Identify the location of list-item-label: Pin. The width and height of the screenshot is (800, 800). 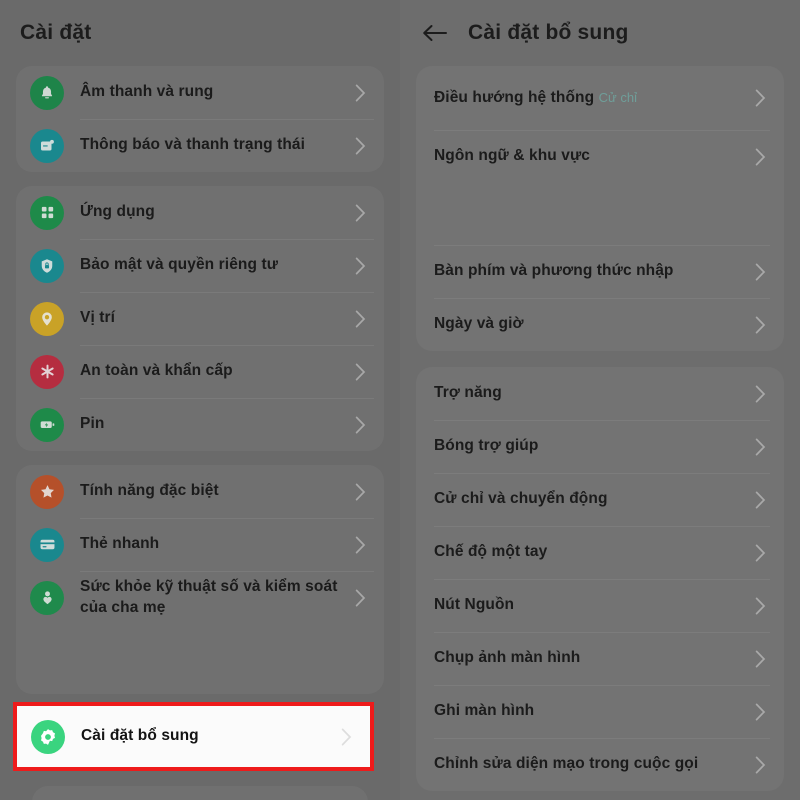
(92, 424).